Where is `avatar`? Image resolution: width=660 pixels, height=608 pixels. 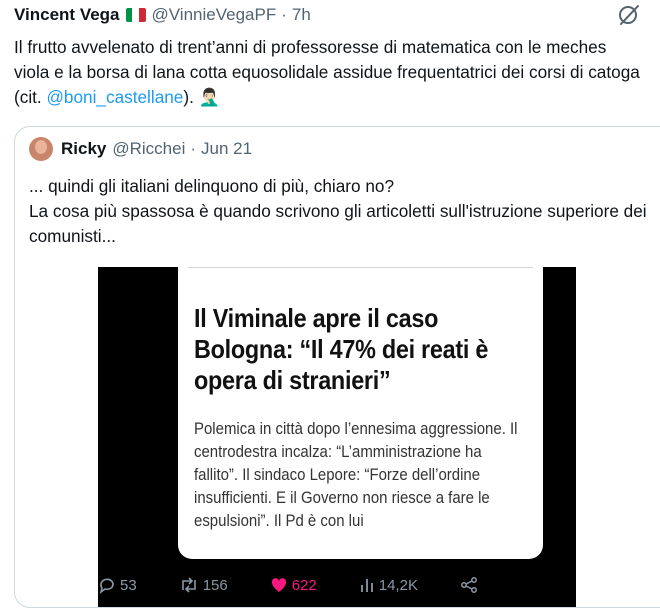 avatar is located at coordinates (41, 149).